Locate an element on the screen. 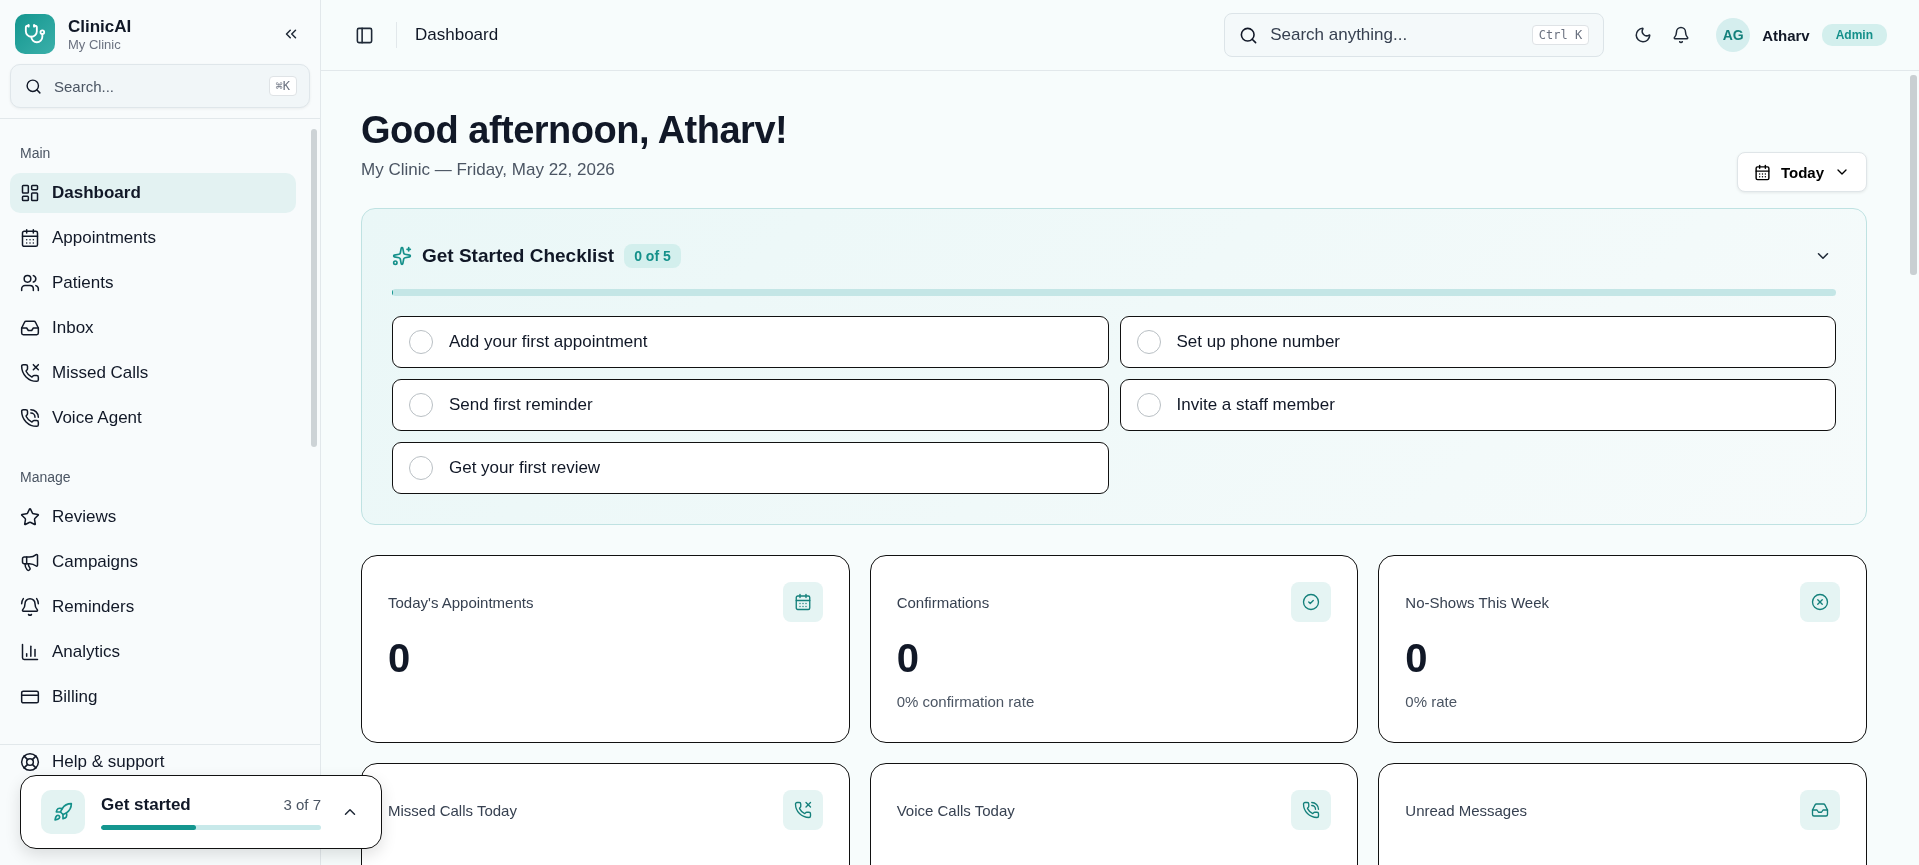 The height and width of the screenshot is (865, 1919). popup-count: 3 of 7 is located at coordinates (302, 804).